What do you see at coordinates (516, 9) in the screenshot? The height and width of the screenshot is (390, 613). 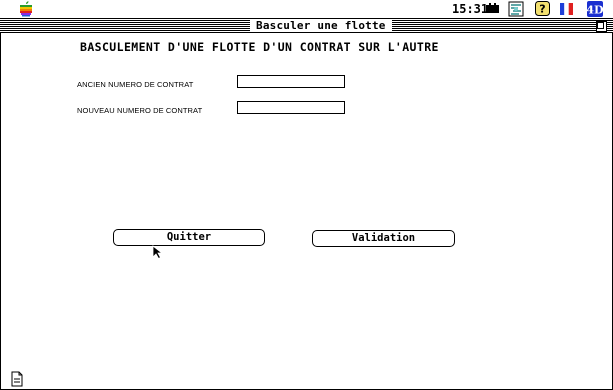 I see `network-icon` at bounding box center [516, 9].